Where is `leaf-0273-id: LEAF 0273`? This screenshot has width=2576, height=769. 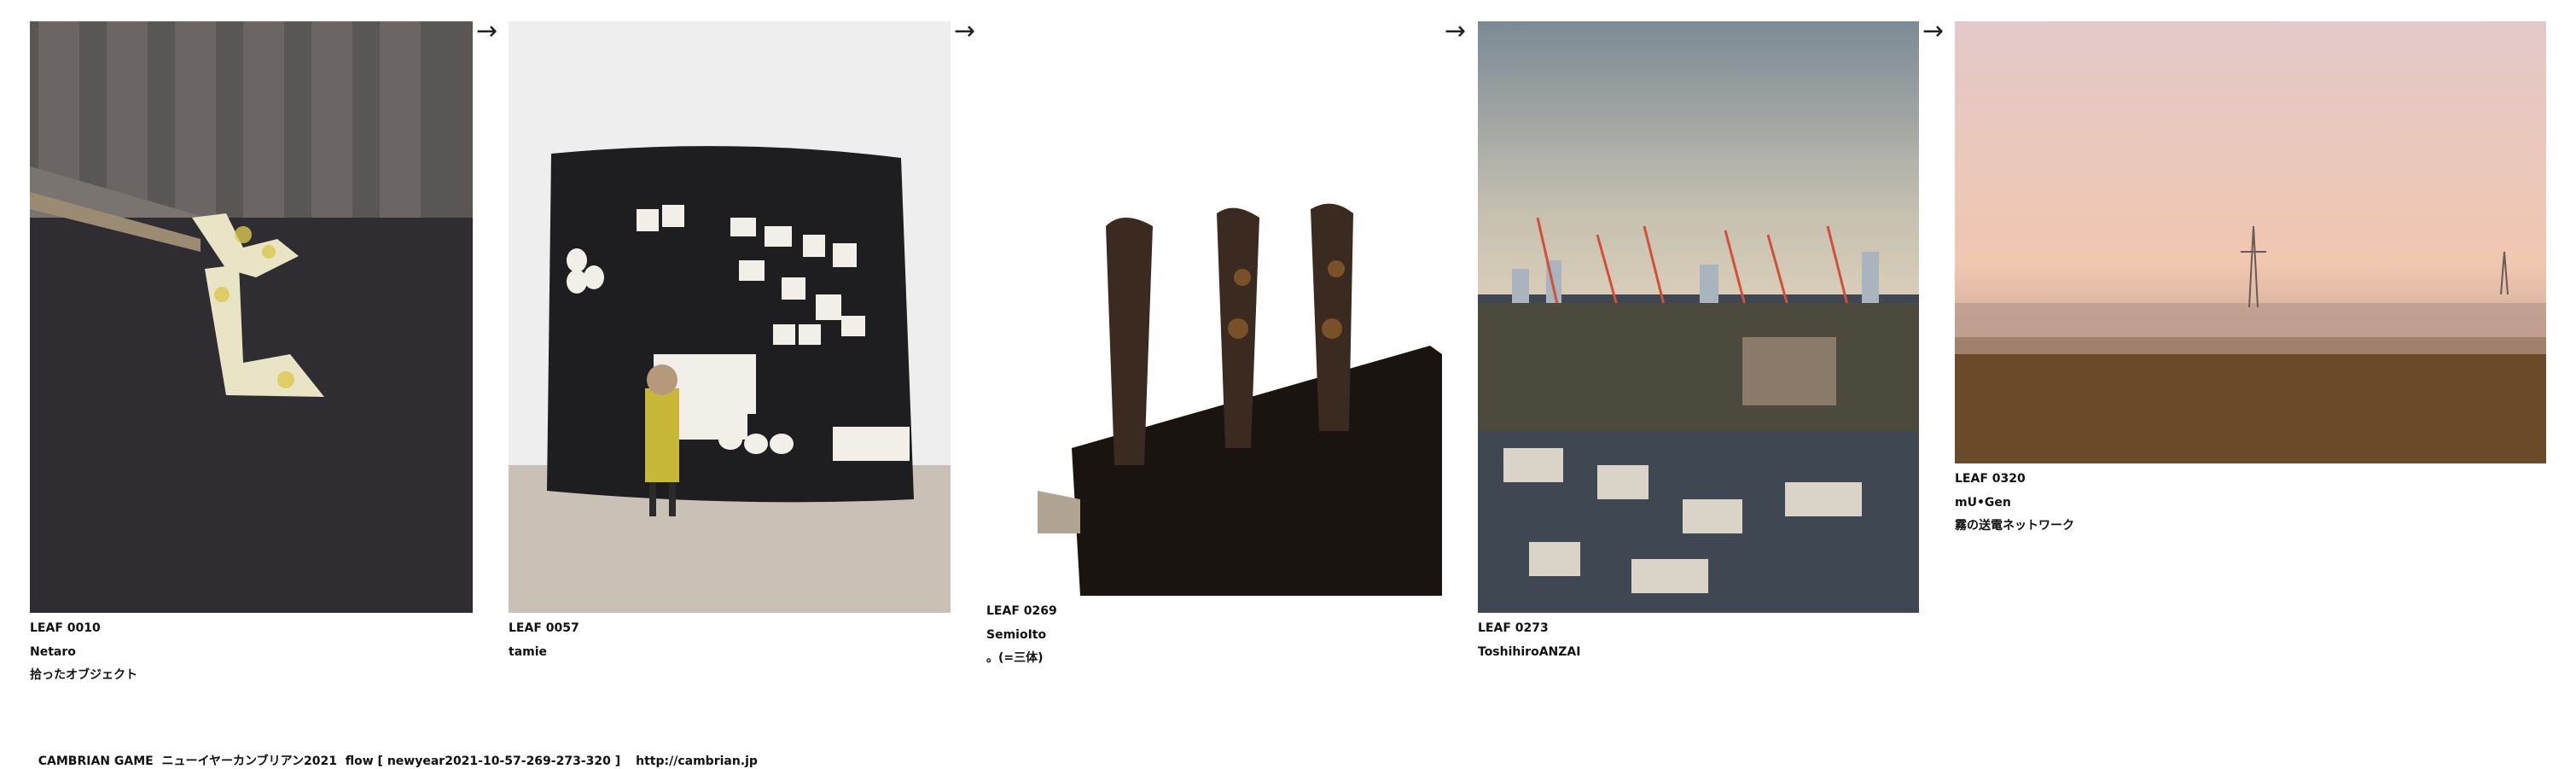
leaf-0273-id: LEAF 0273 is located at coordinates (1513, 628).